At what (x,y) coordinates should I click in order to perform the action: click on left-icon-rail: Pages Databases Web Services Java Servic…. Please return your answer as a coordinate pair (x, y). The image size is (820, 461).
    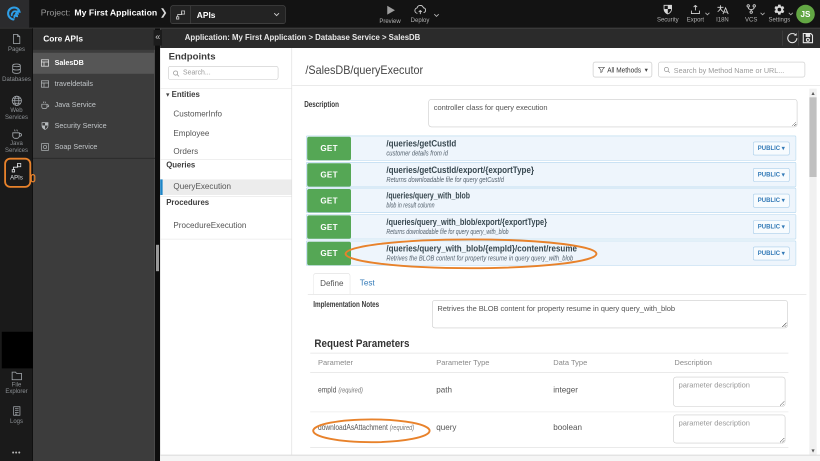
    Looking at the image, I should click on (17, 244).